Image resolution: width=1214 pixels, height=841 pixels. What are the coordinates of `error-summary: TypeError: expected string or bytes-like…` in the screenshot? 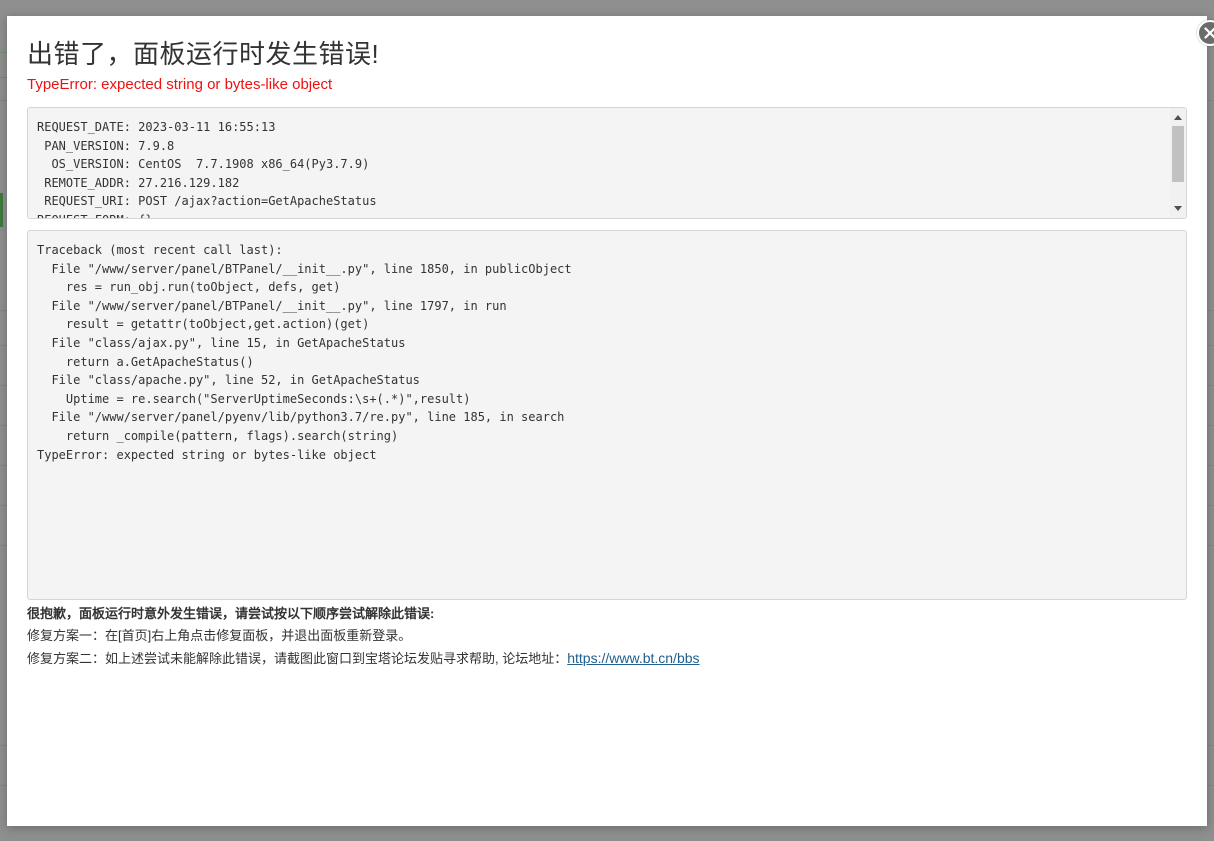 It's located at (180, 84).